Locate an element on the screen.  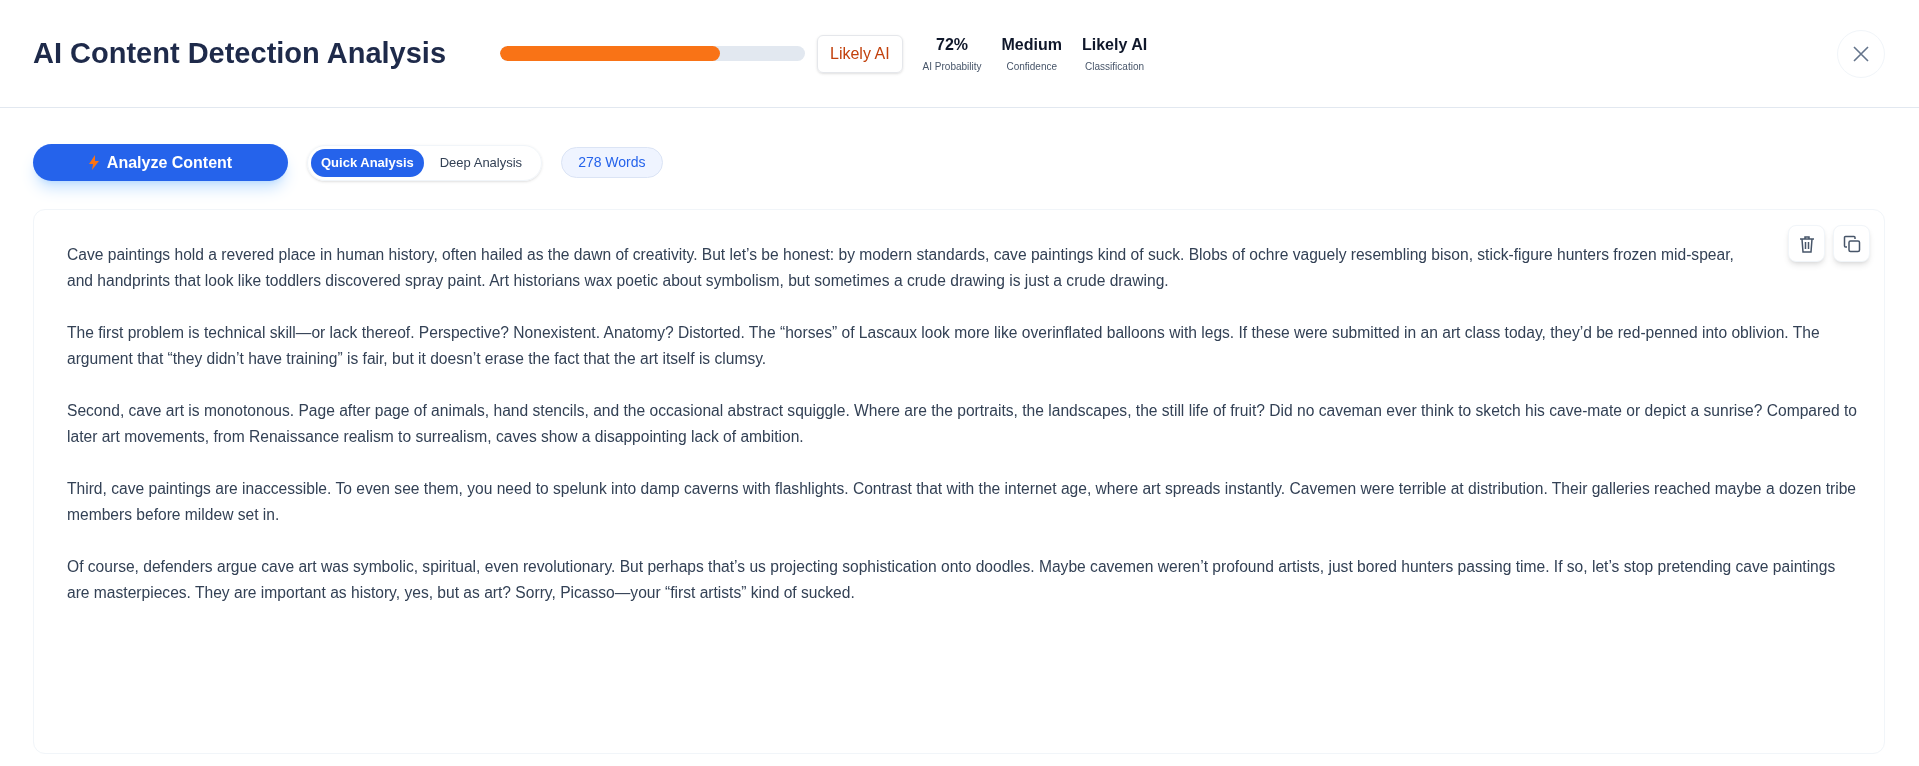
stat-label: AI Probability is located at coordinates (952, 67).